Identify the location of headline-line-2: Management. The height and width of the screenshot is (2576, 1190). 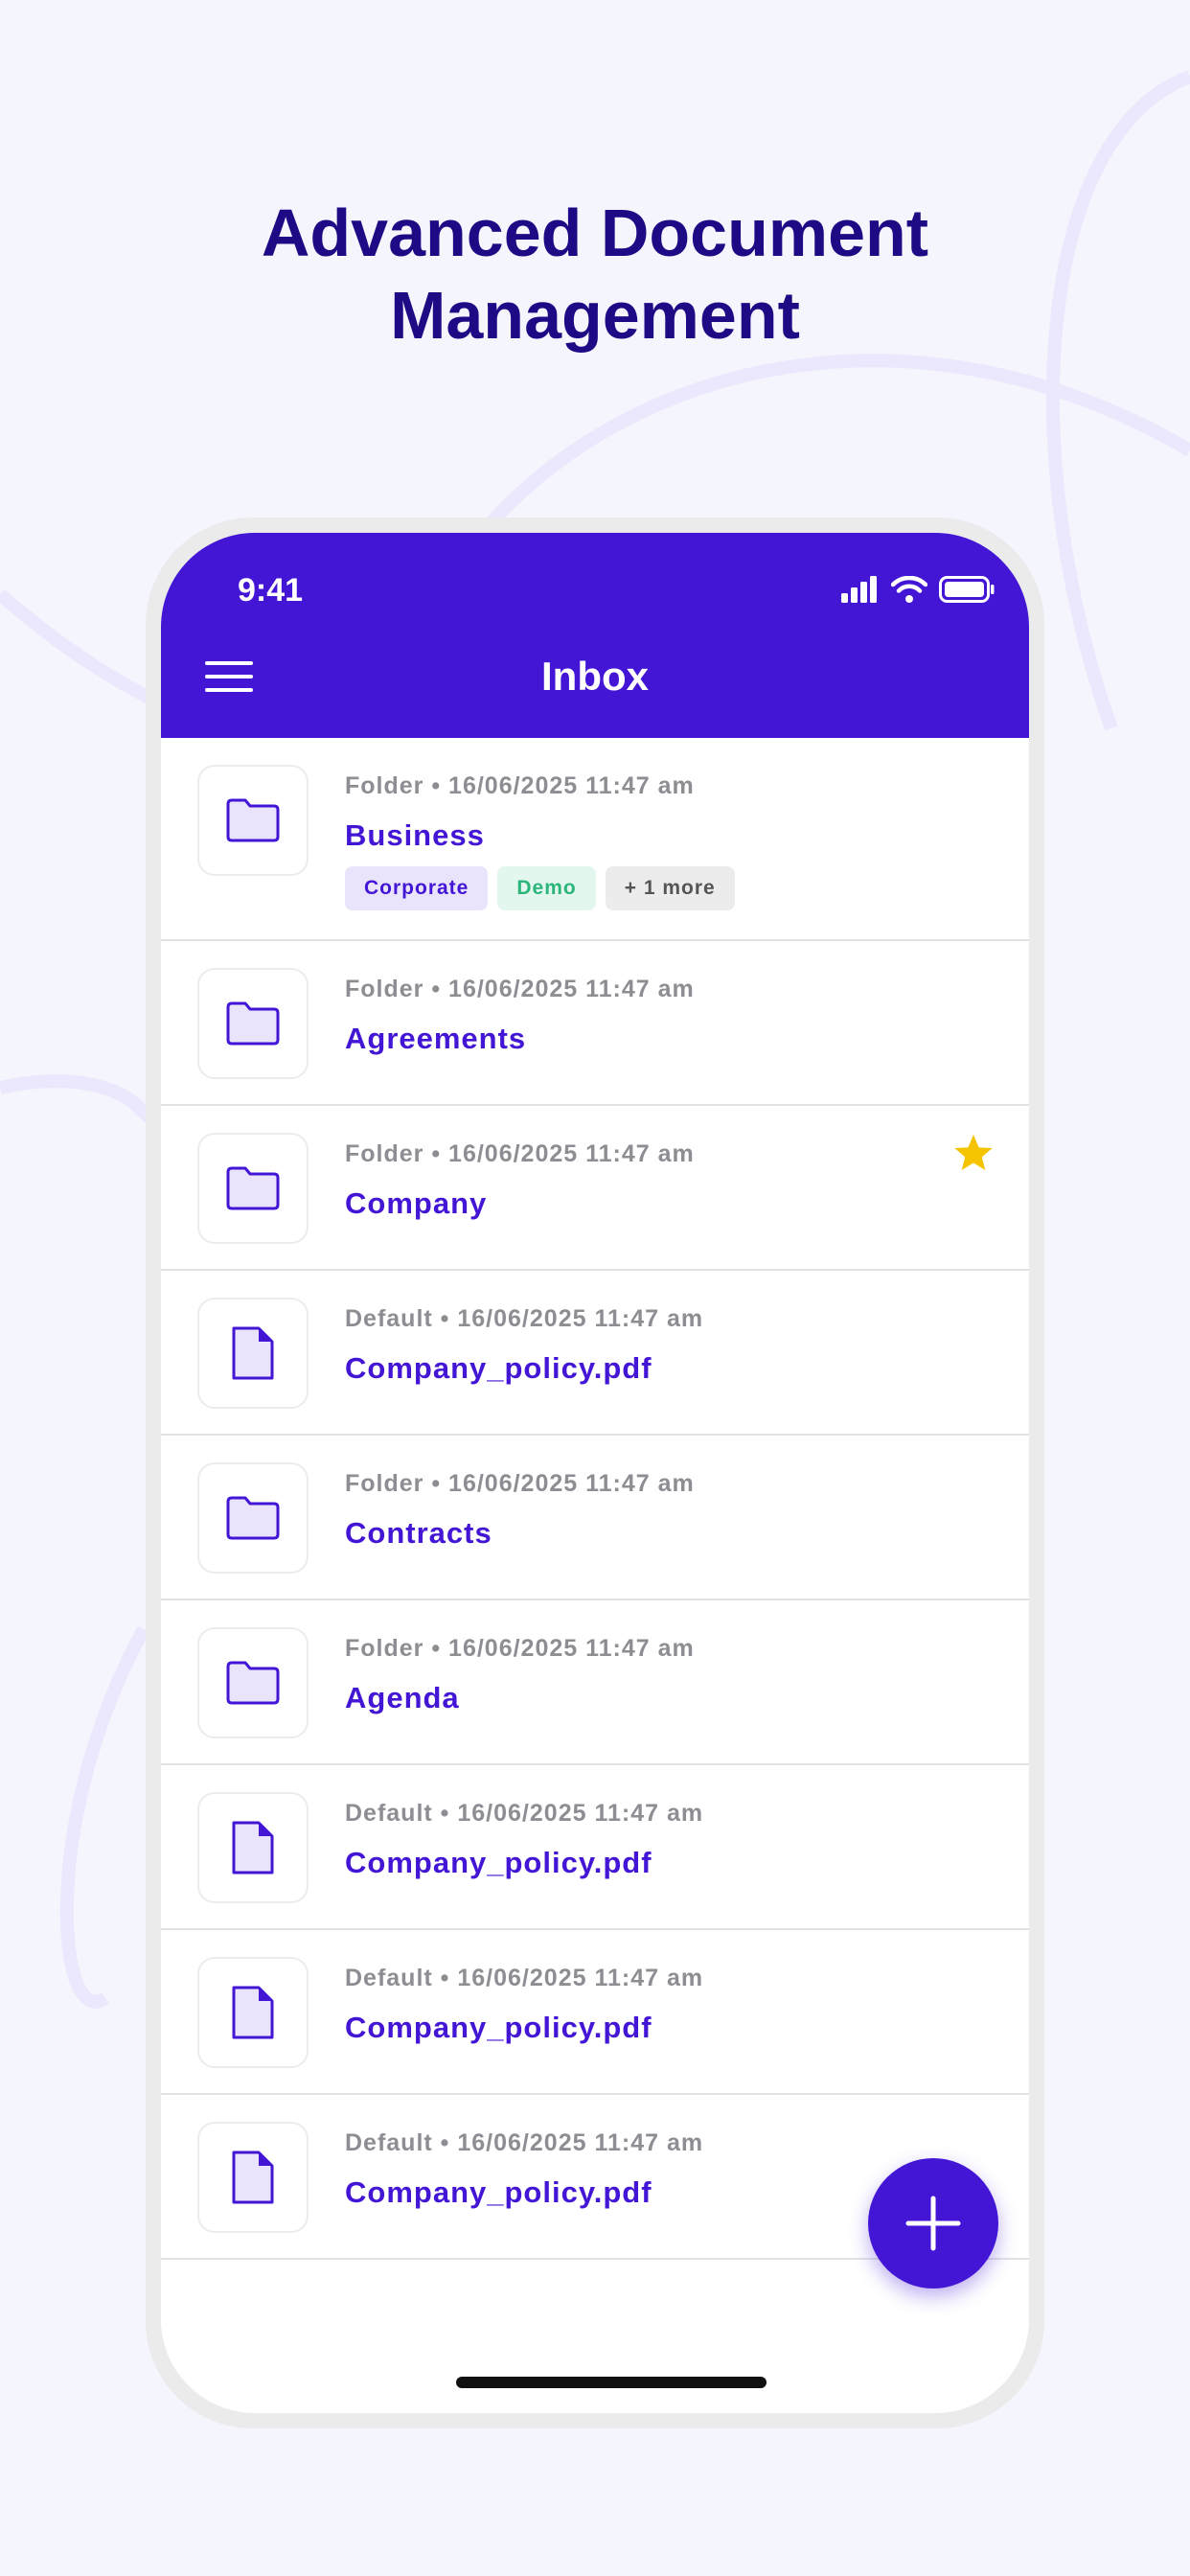
(595, 315).